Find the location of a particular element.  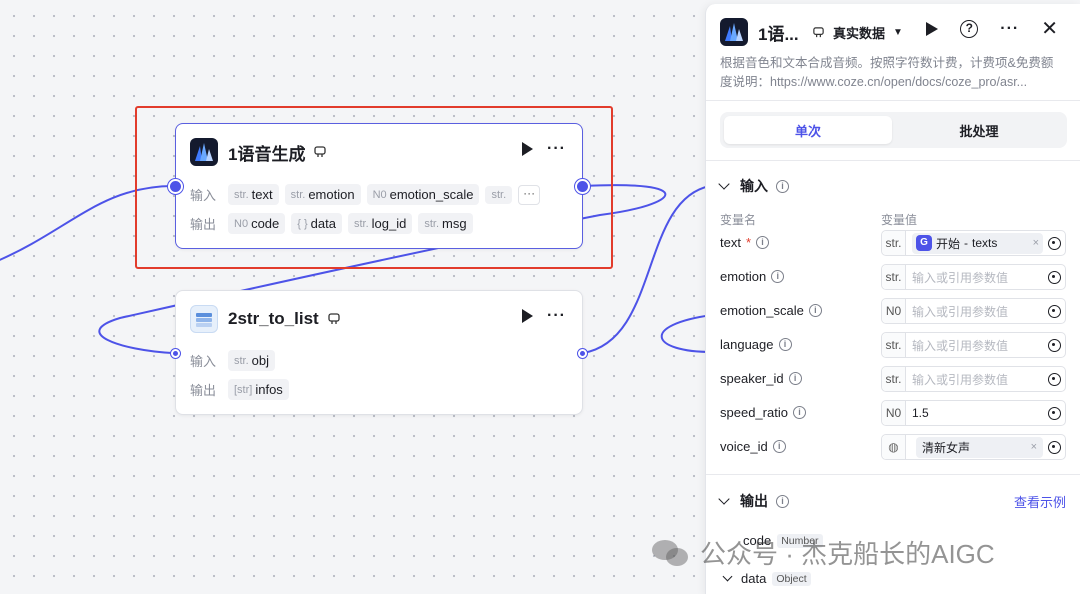

param-row-language: language i str. 输入或引用参数值 is located at coordinates (893, 345).